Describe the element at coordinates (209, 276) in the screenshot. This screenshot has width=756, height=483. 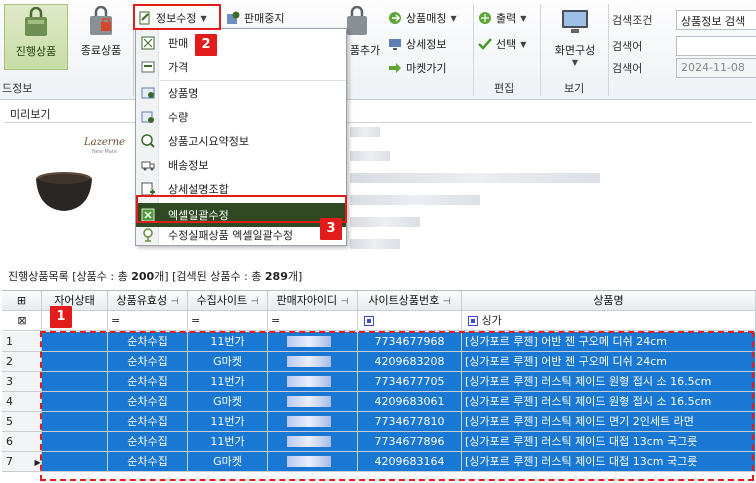
I see `summary-mid: 개] [검색된 상품수 : 총` at that location.